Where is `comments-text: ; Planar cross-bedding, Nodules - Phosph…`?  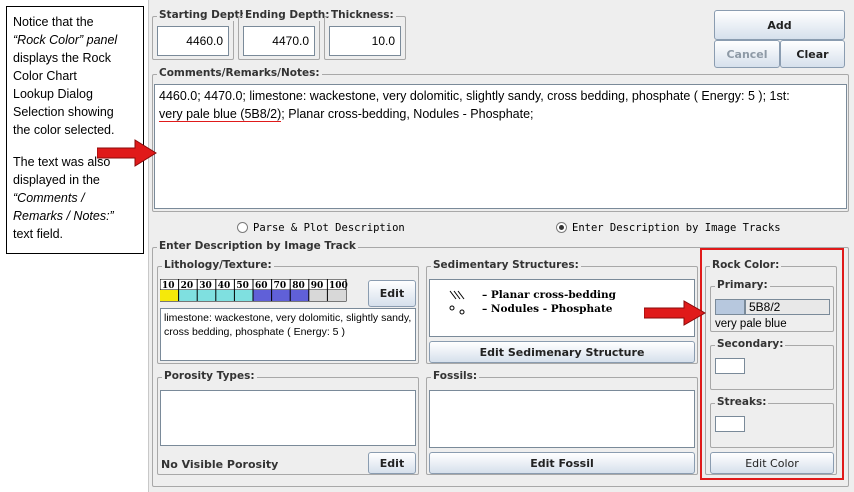
comments-text: ; Planar cross-bedding, Nodules - Phosph… is located at coordinates (407, 114).